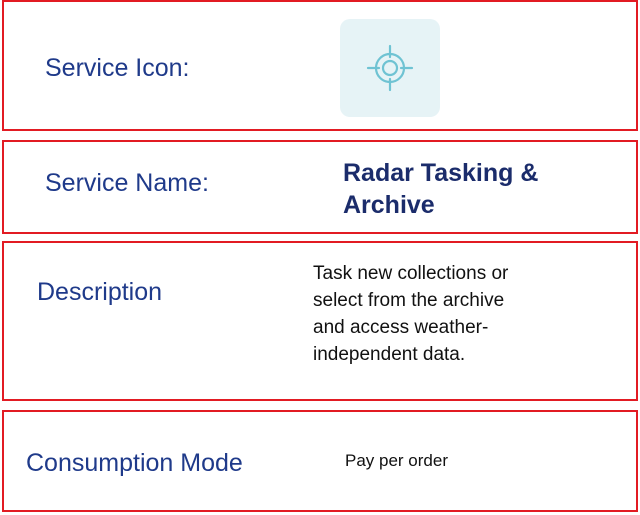 Image resolution: width=640 pixels, height=515 pixels. Describe the element at coordinates (117, 68) in the screenshot. I see `service-icon-label: Service Icon:` at that location.